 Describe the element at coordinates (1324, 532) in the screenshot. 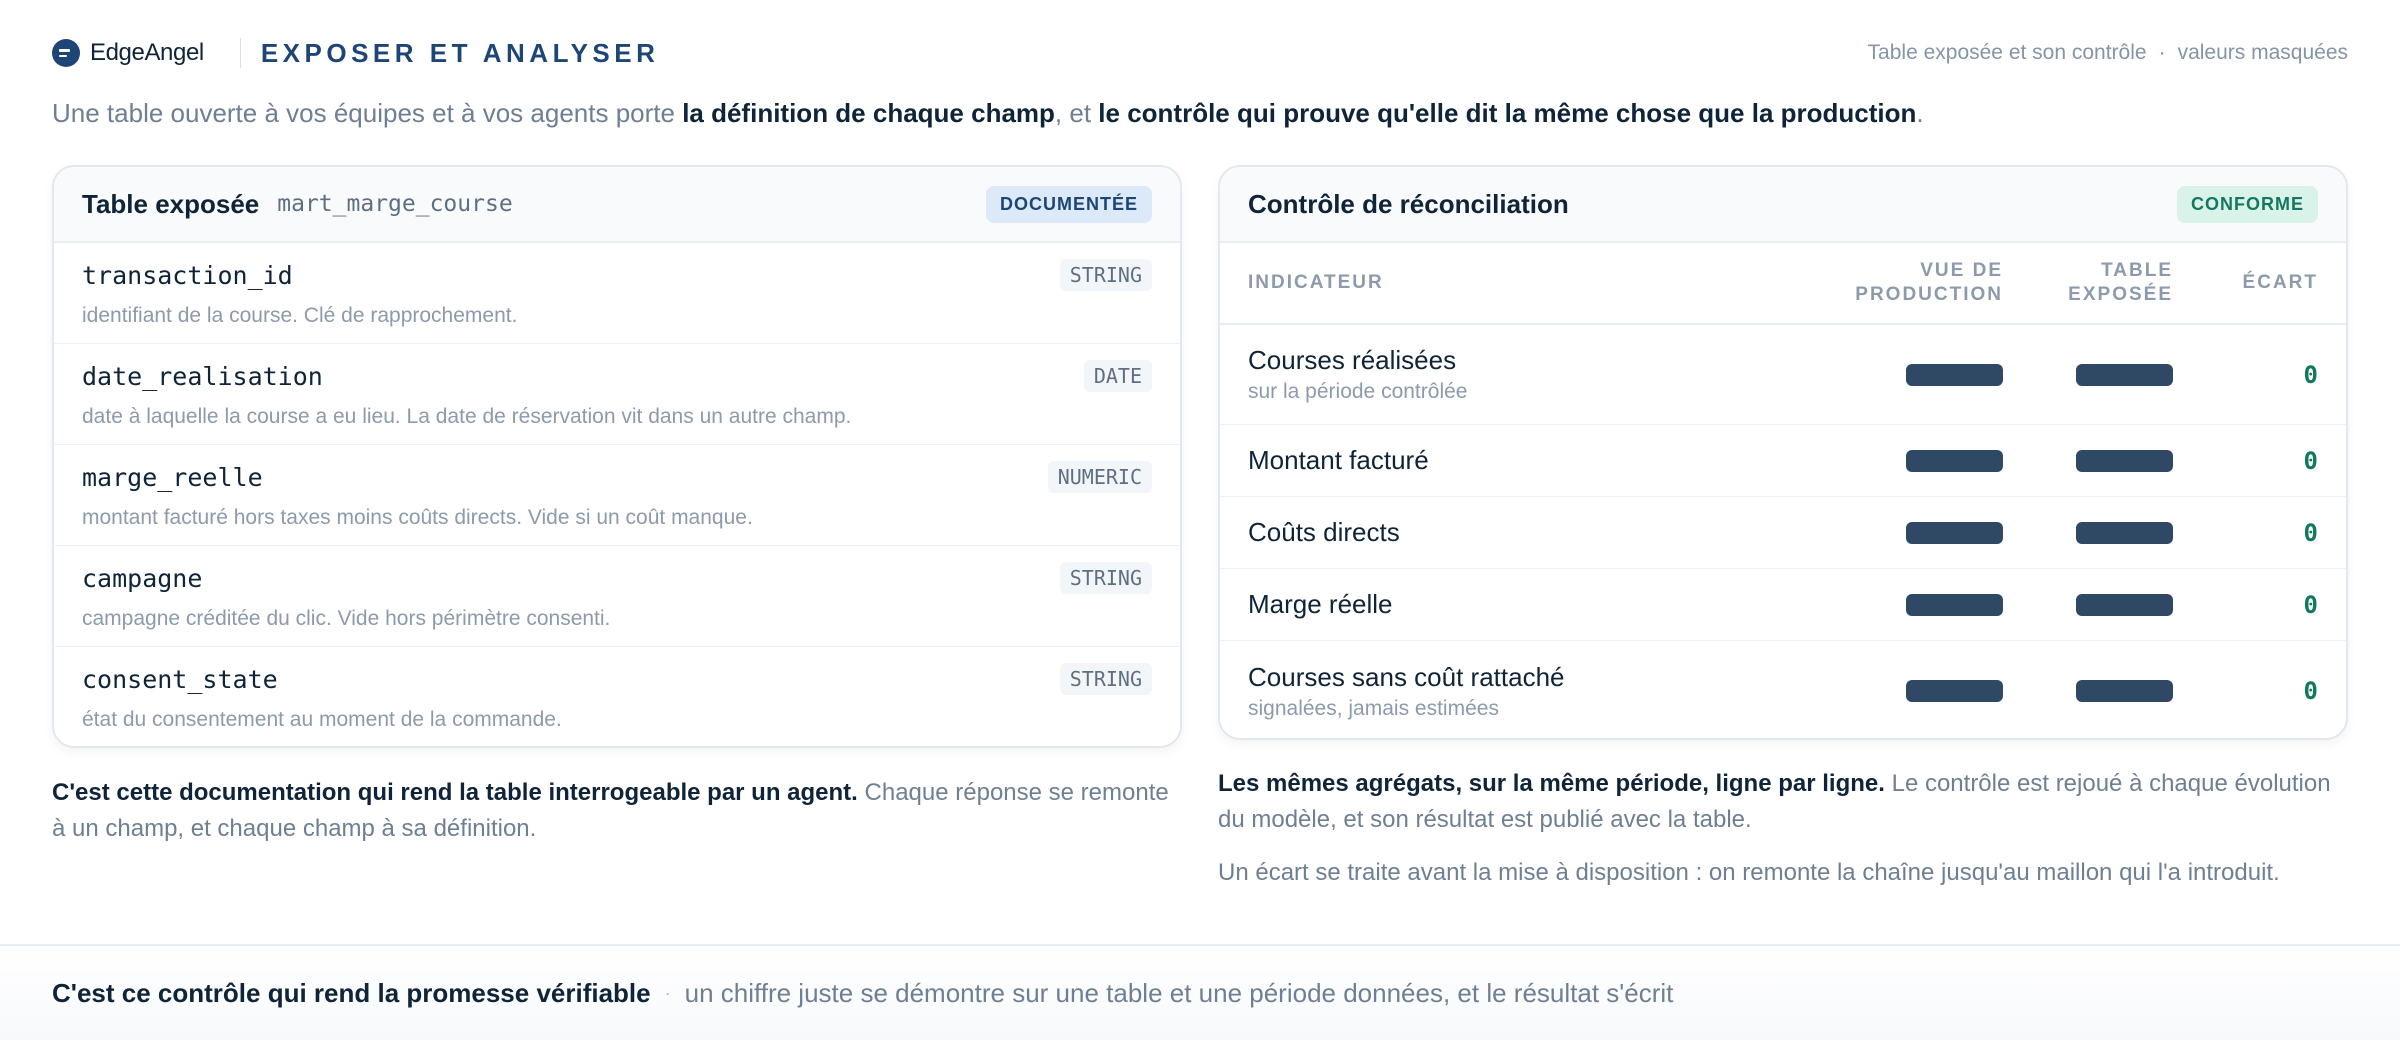

I see `indicator-label: Coûts directs` at that location.